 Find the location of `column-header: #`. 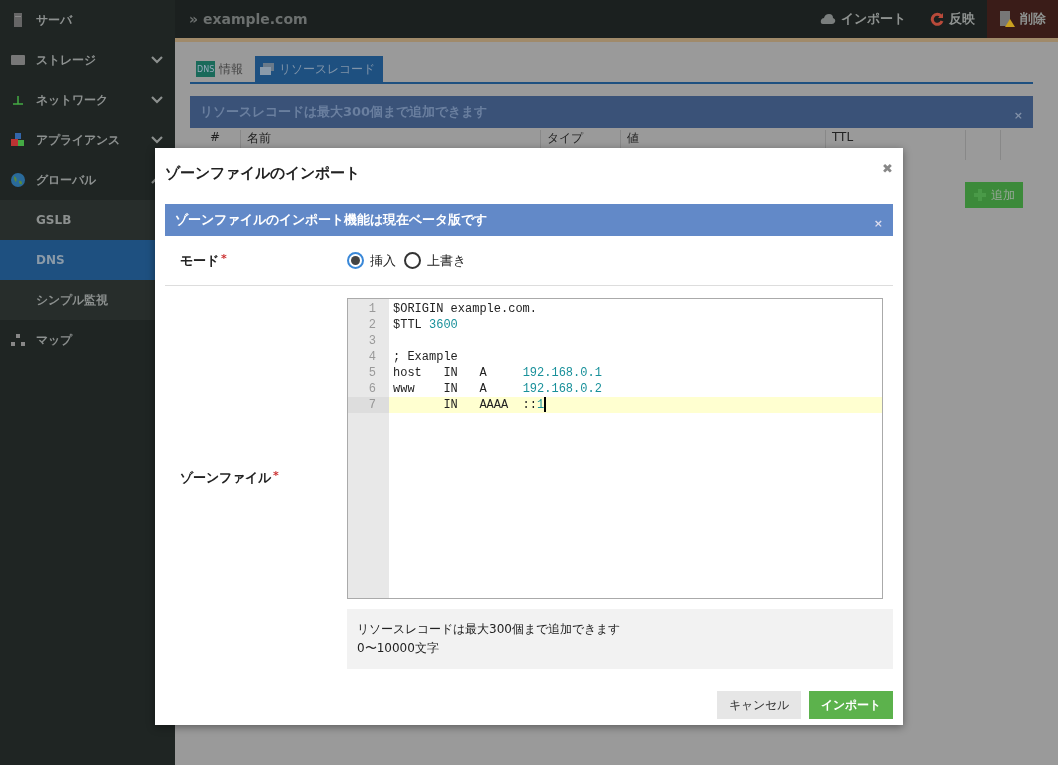

column-header: # is located at coordinates (215, 138).